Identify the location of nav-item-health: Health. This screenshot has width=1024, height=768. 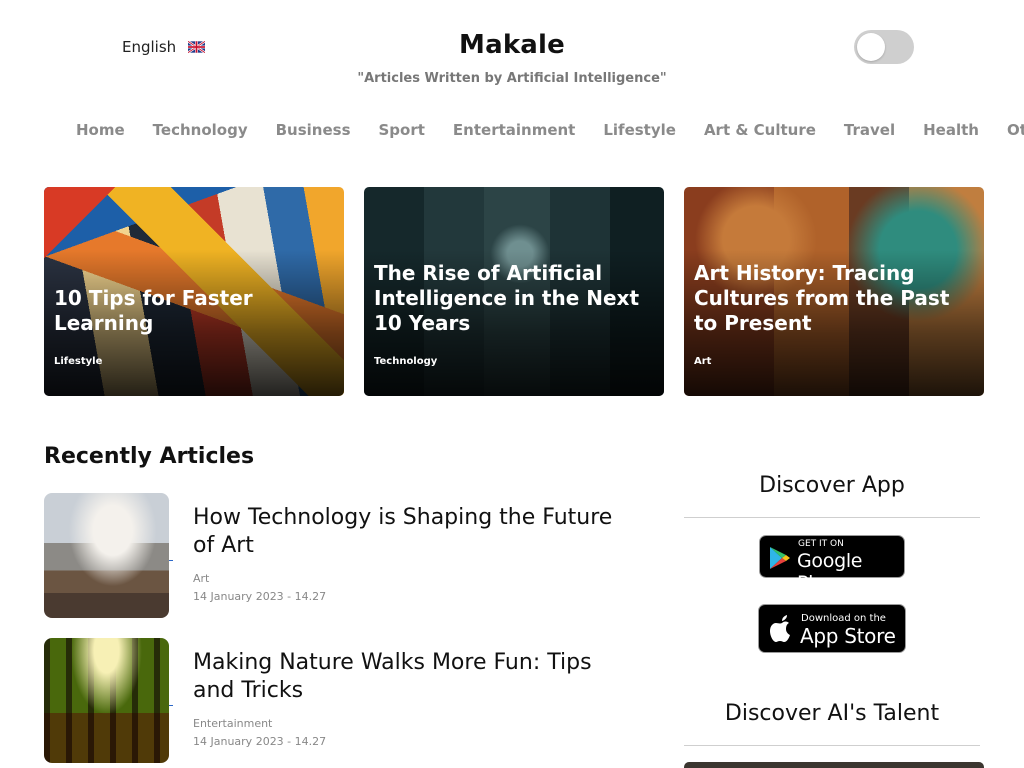
(951, 130).